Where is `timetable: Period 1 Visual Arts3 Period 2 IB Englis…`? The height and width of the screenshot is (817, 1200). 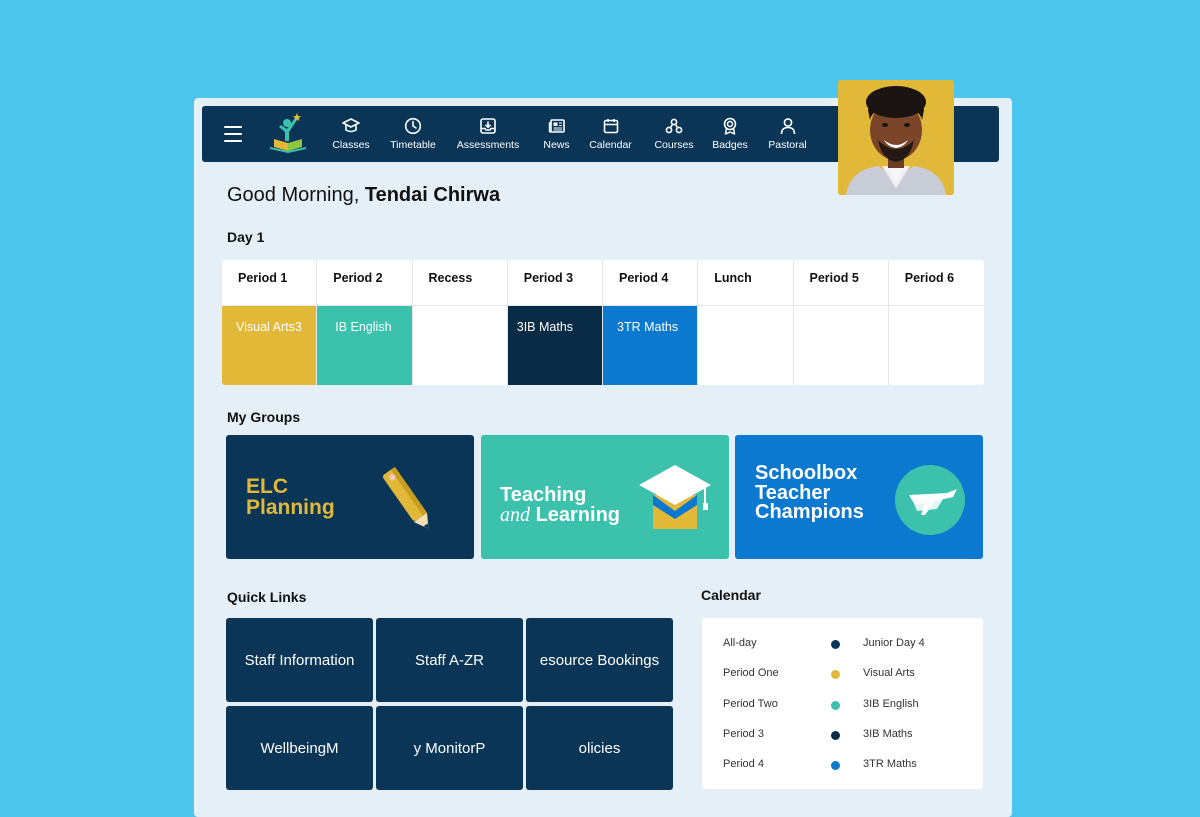
timetable: Period 1 Visual Arts3 Period 2 IB Englis… is located at coordinates (603, 322).